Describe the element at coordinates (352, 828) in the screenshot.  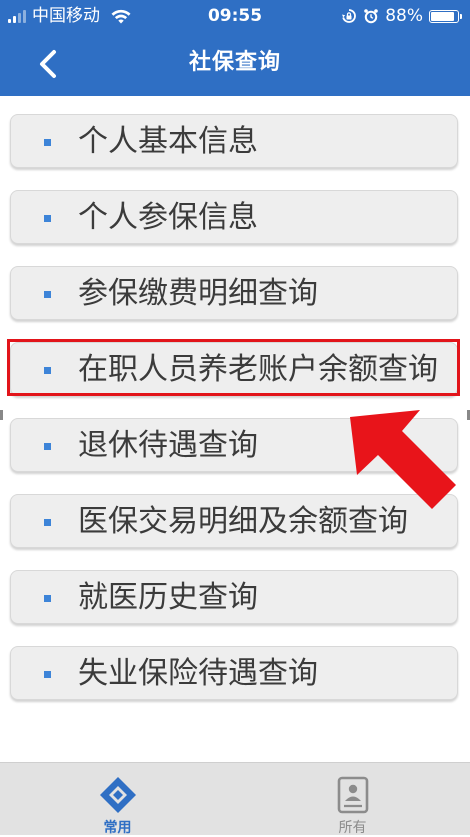
I see `tab-label: 所有` at that location.